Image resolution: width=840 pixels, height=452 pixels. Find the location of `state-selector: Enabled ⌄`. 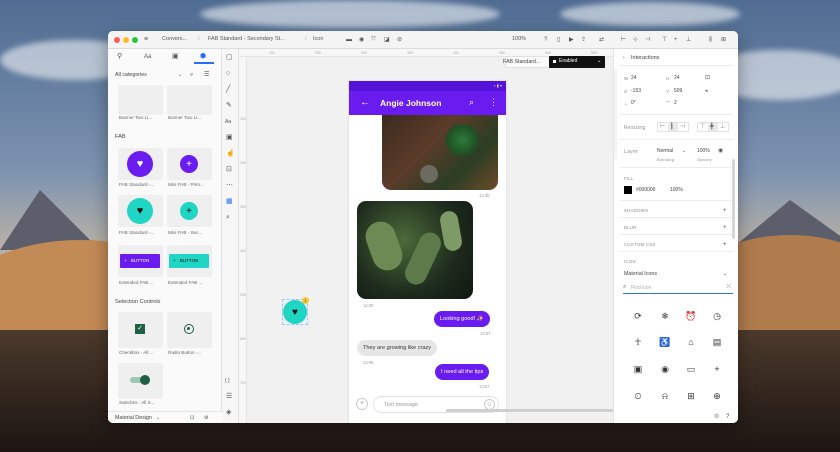

state-selector: Enabled ⌄ is located at coordinates (577, 62).